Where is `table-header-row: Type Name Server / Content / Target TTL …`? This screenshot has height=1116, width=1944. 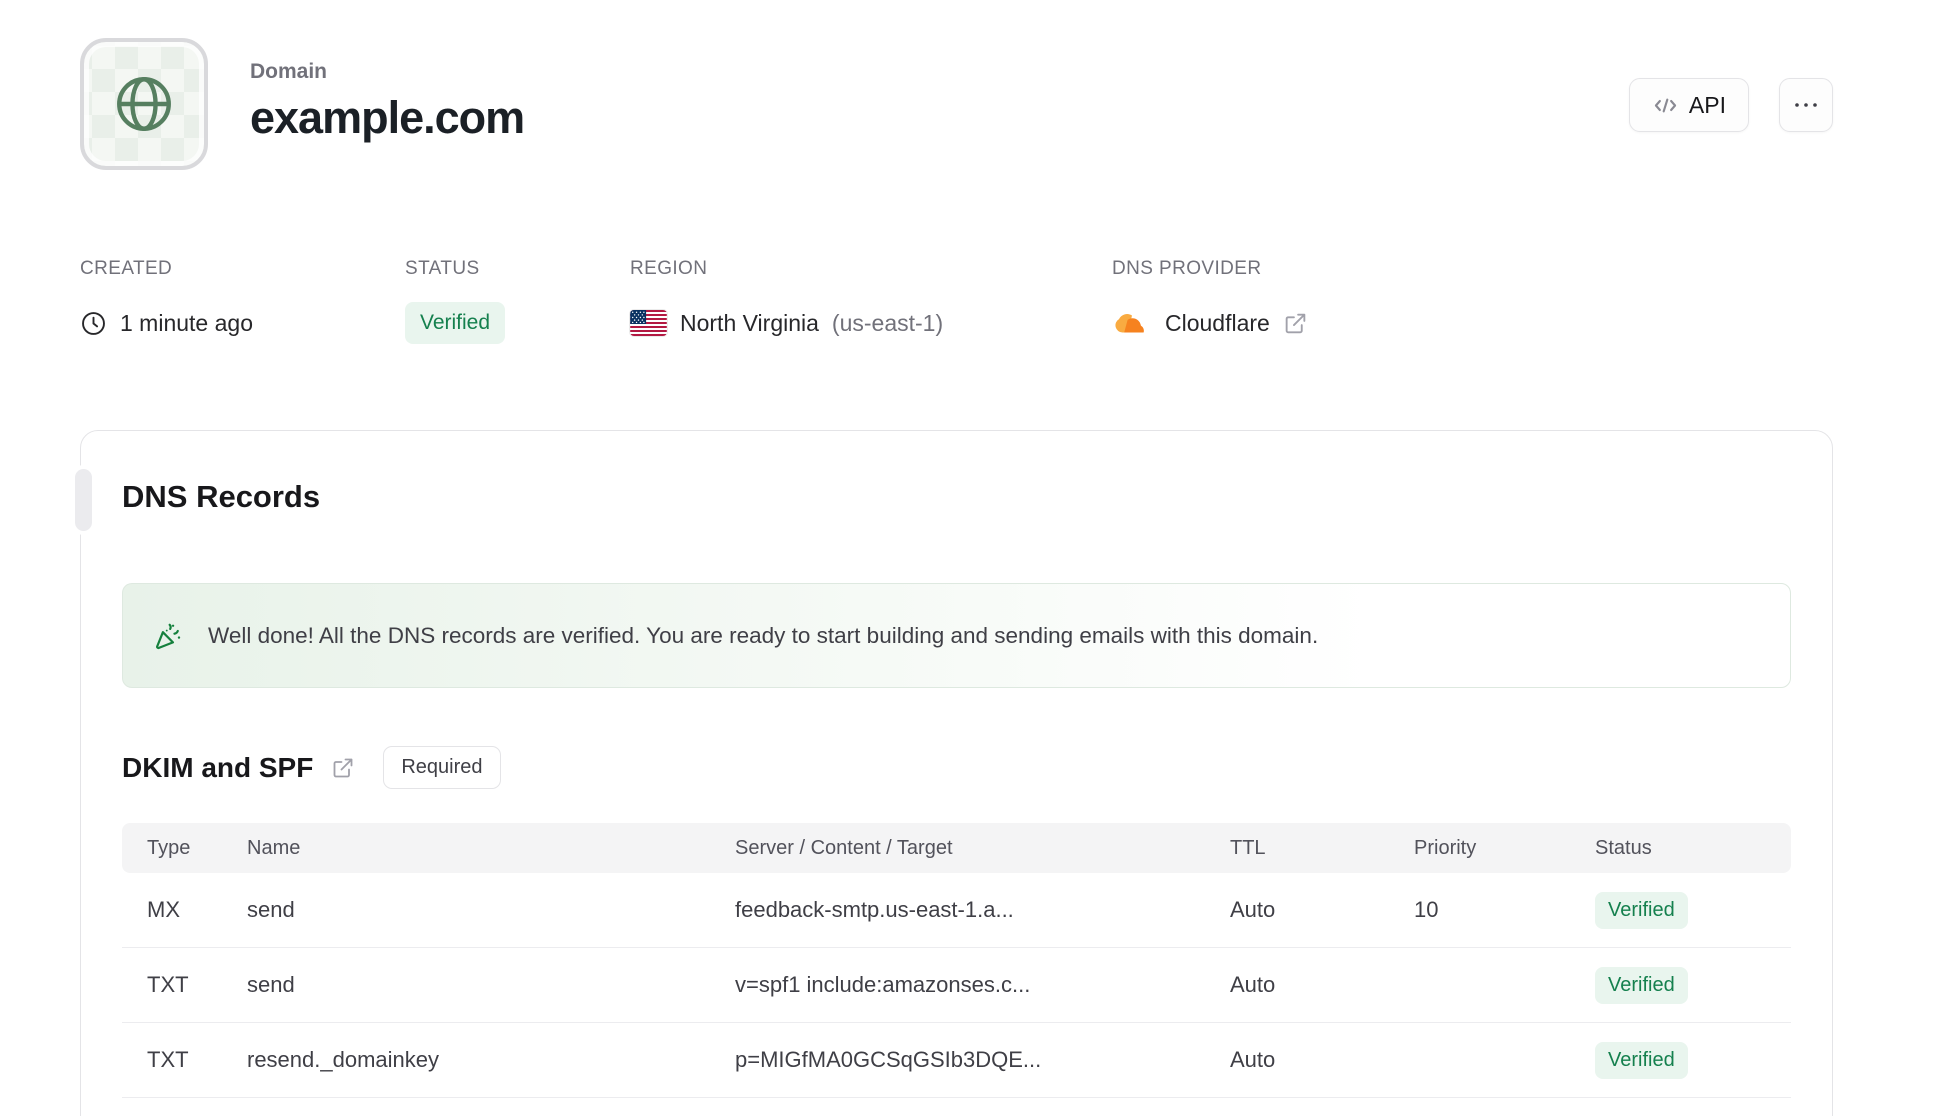 table-header-row: Type Name Server / Content / Target TTL … is located at coordinates (956, 848).